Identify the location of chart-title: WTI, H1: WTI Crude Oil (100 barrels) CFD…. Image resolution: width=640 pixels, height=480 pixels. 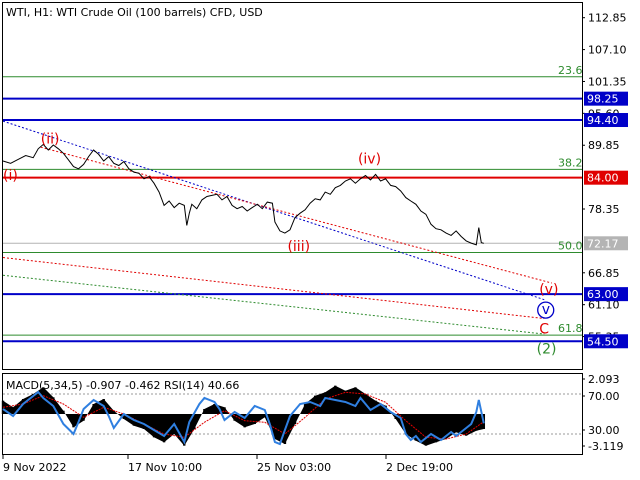
(134, 12).